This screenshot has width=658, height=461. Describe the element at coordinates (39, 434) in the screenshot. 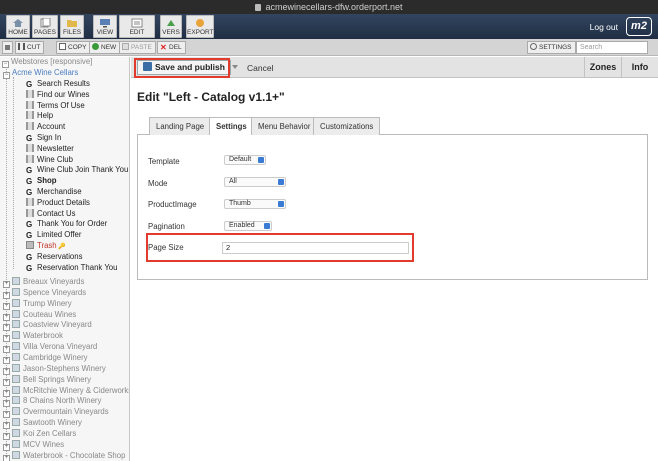

I see `tree-store-item: + Koi Zen Cellars` at that location.